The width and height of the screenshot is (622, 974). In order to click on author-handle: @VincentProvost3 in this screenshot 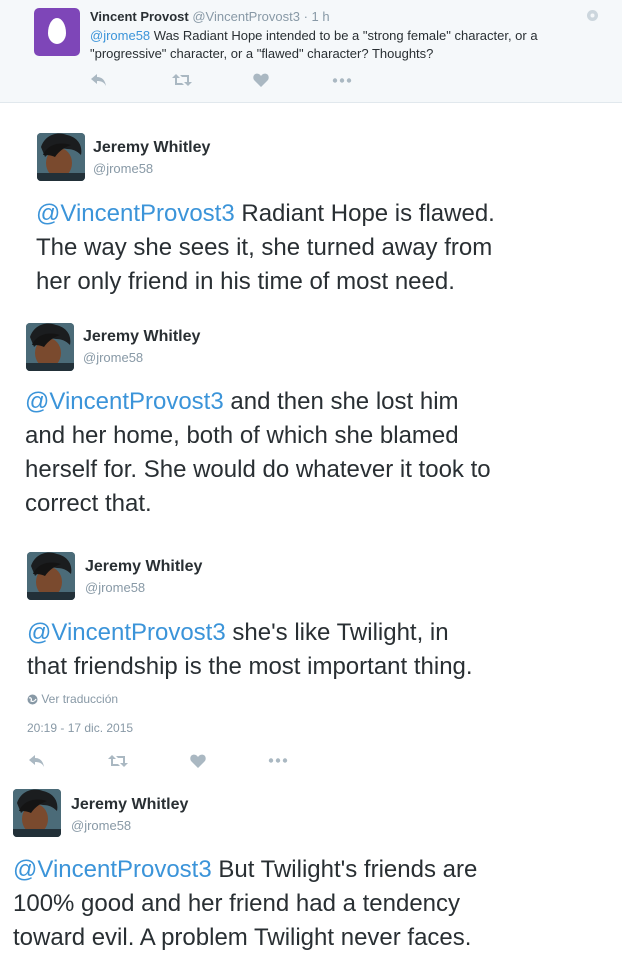, I will do `click(246, 16)`.